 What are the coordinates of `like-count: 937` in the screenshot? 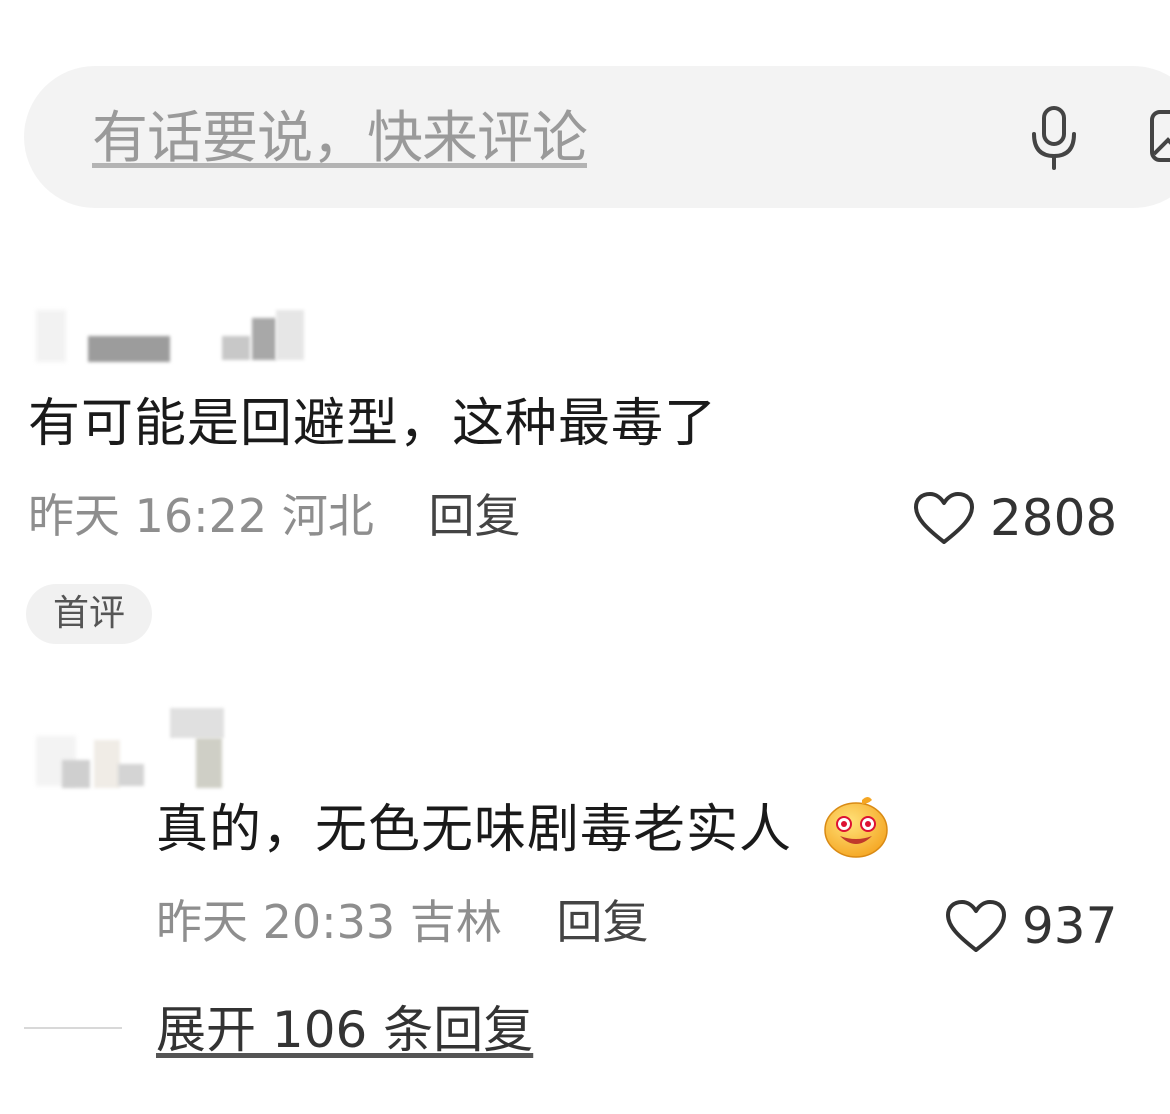 It's located at (1070, 926).